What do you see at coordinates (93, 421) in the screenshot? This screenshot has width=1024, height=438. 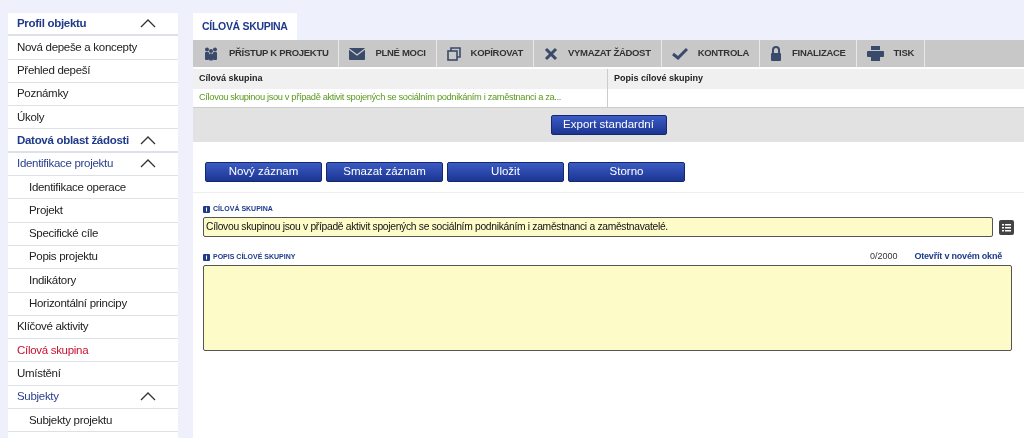 I see `sidebar-item: Subjekty projektu` at bounding box center [93, 421].